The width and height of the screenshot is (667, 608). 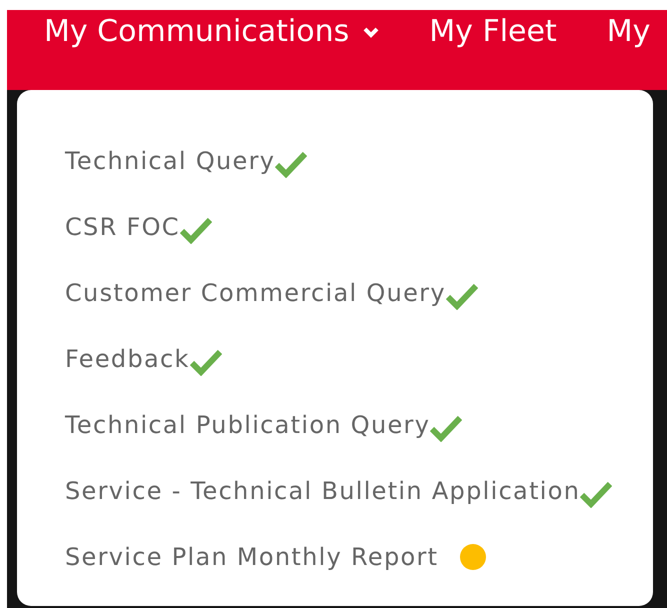 I want to click on menu-item: Technical Publication Query, so click(x=359, y=425).